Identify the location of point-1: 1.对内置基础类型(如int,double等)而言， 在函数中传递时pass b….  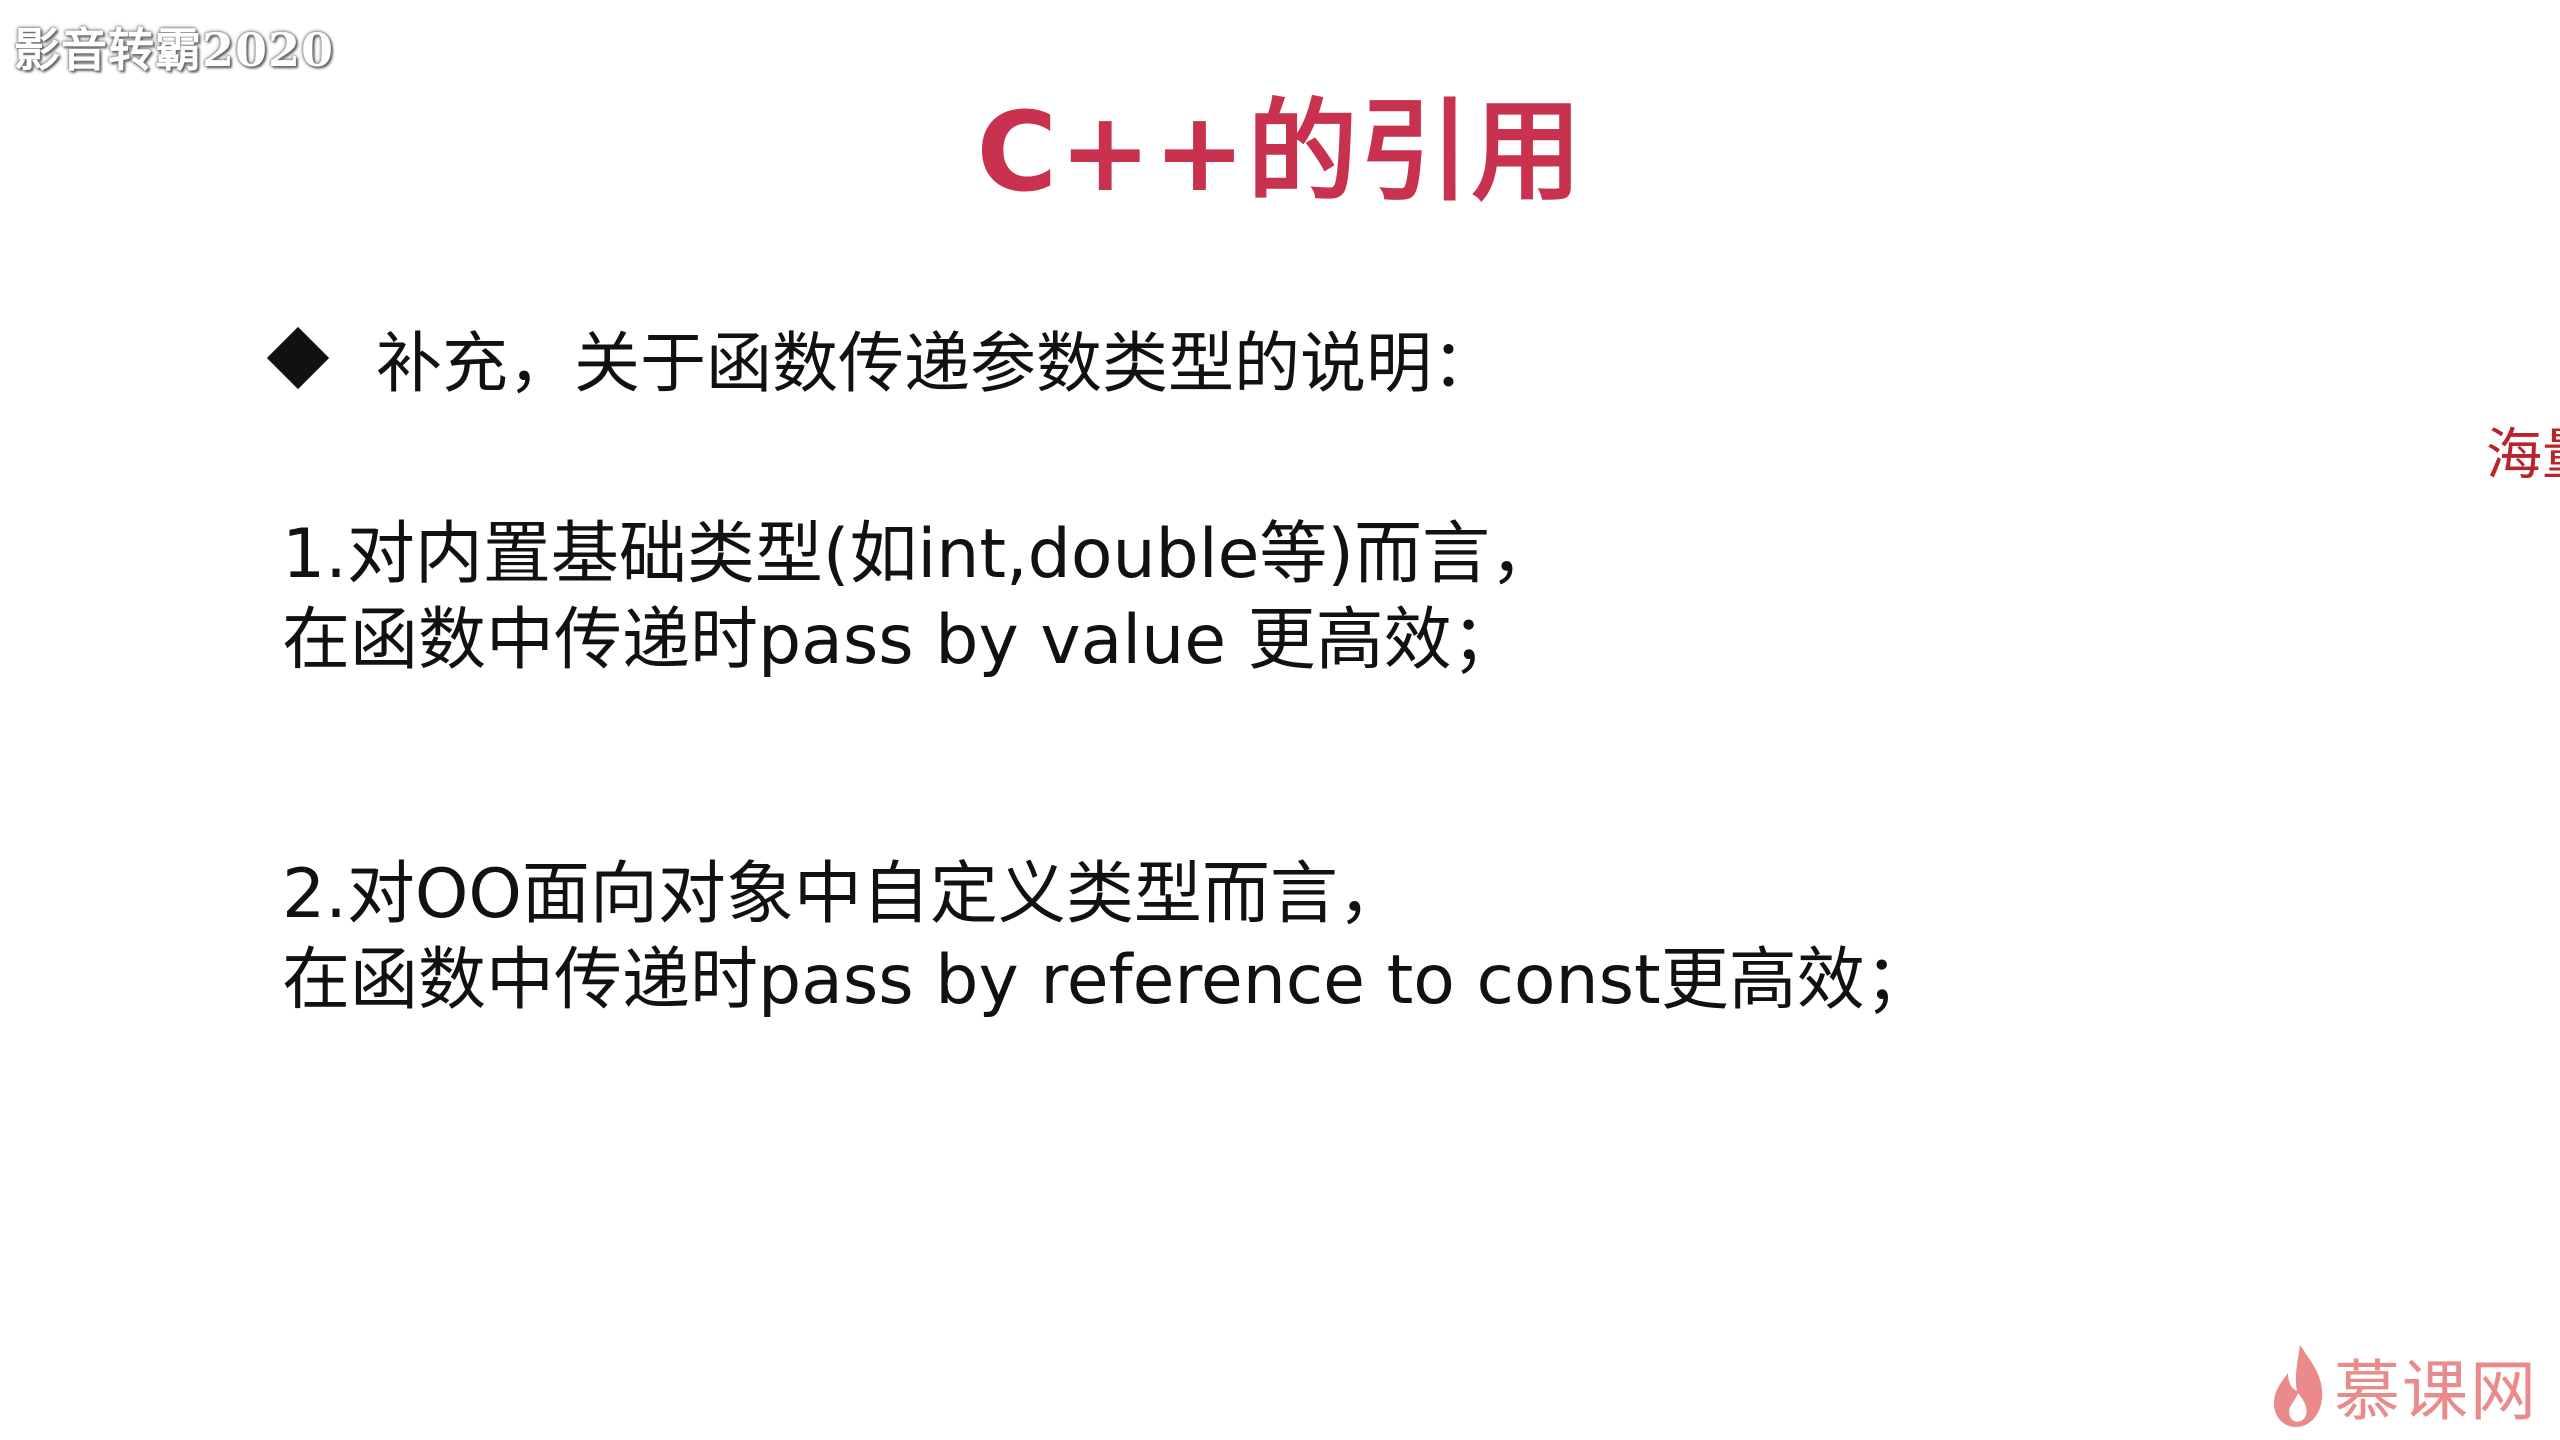
(920, 598).